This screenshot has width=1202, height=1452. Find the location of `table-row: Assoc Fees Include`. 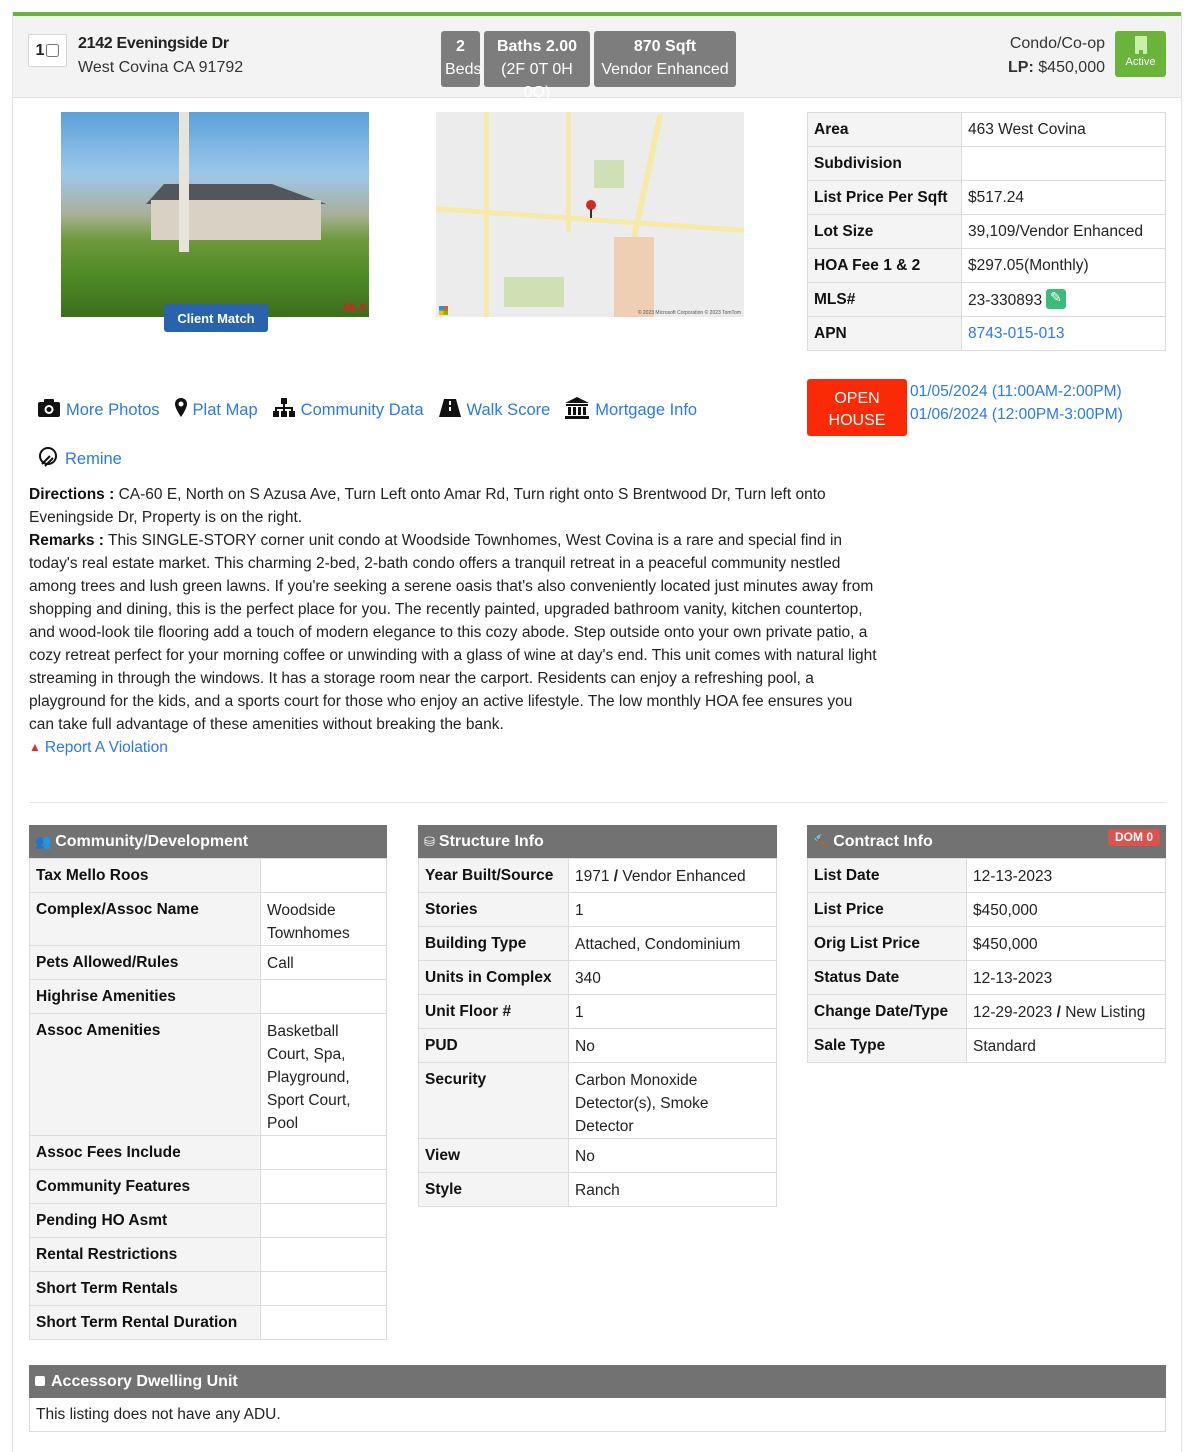

table-row: Assoc Fees Include is located at coordinates (208, 1152).